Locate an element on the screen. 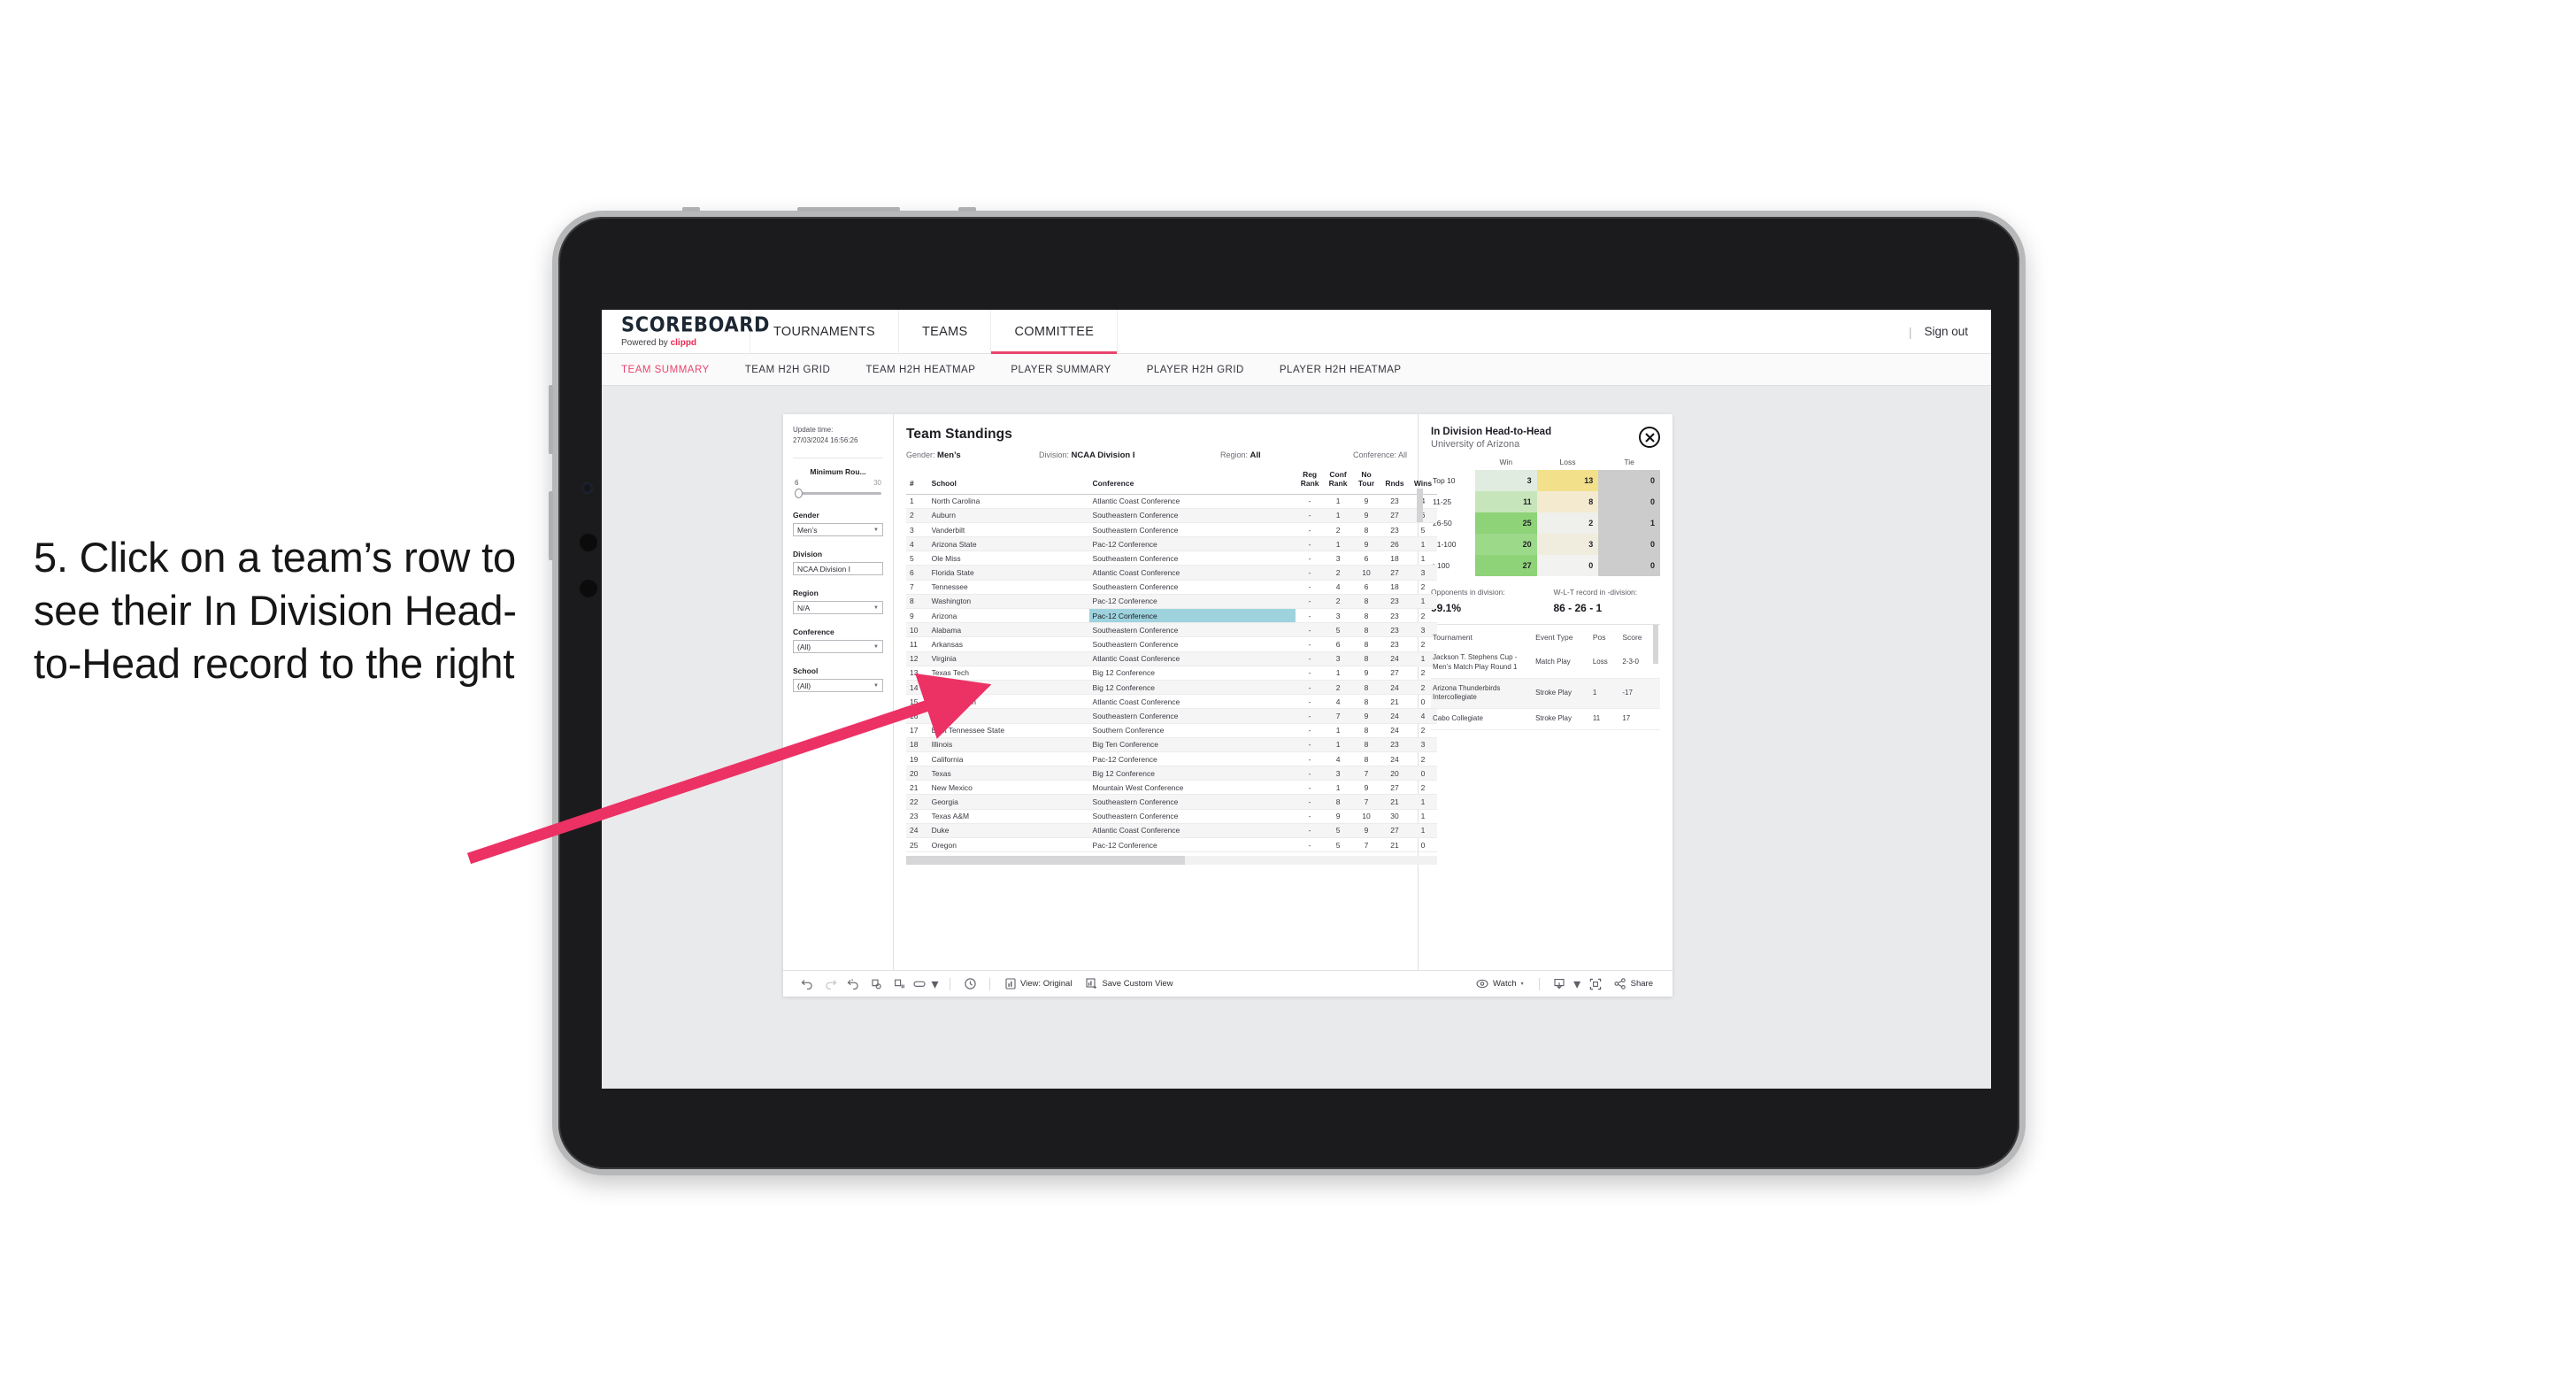 This screenshot has height=1386, width=2576. highlight-icon is located at coordinates (919, 984).